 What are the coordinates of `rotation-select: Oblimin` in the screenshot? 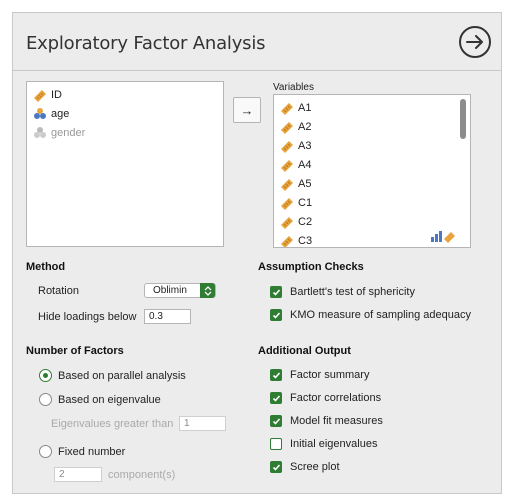 It's located at (180, 290).